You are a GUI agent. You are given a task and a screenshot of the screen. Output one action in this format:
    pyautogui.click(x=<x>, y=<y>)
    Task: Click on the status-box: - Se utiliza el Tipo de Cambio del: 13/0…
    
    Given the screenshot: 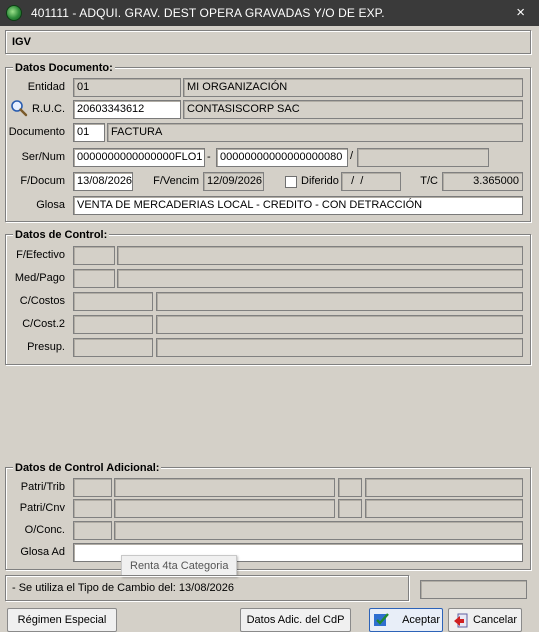 What is the action you would take?
    pyautogui.click(x=207, y=588)
    